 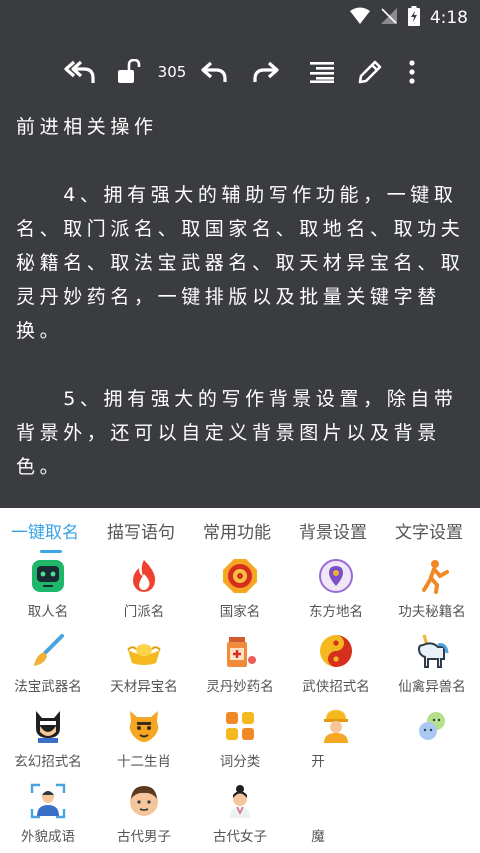 I want to click on item-treasure-name: 天材异宝名, so click(x=144, y=666).